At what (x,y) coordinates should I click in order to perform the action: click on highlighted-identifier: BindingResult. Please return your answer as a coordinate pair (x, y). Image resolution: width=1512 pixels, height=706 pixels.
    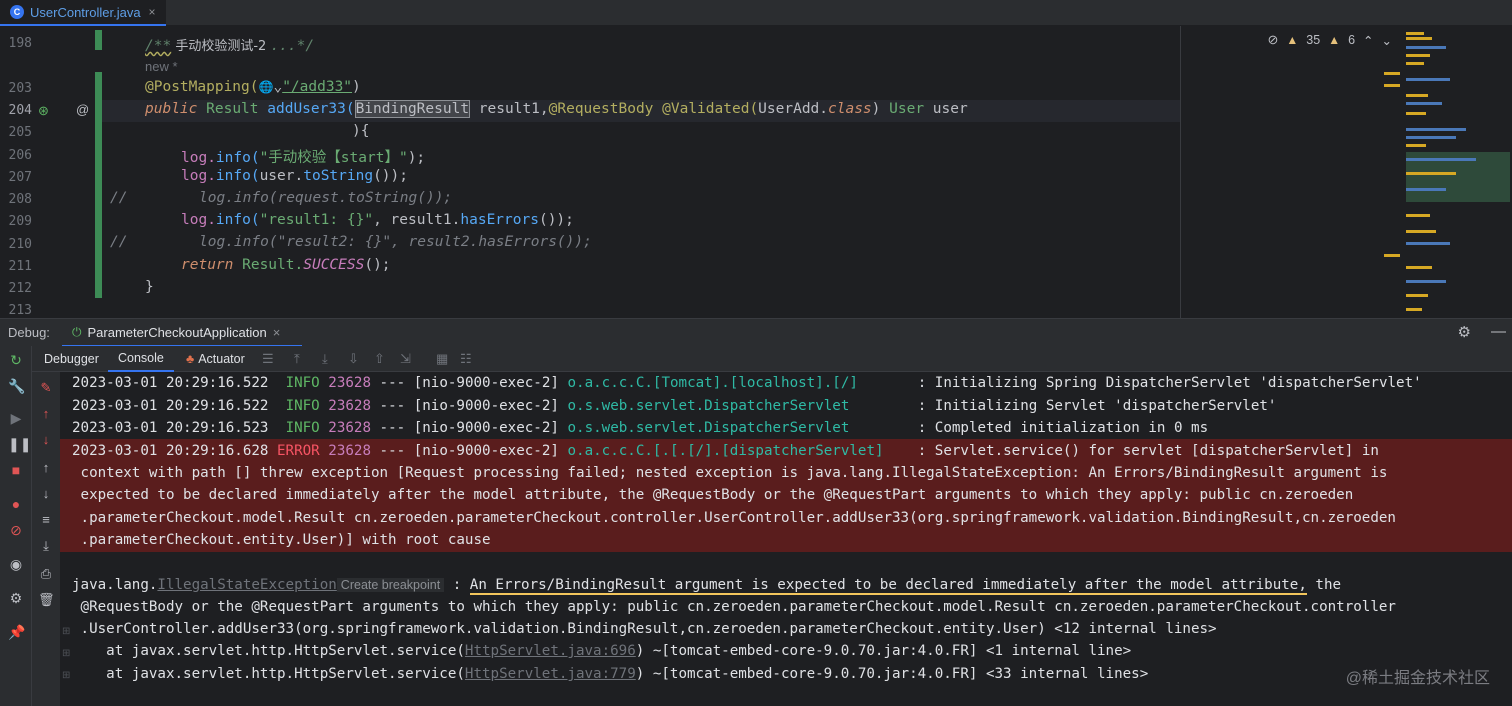
    Looking at the image, I should click on (412, 109).